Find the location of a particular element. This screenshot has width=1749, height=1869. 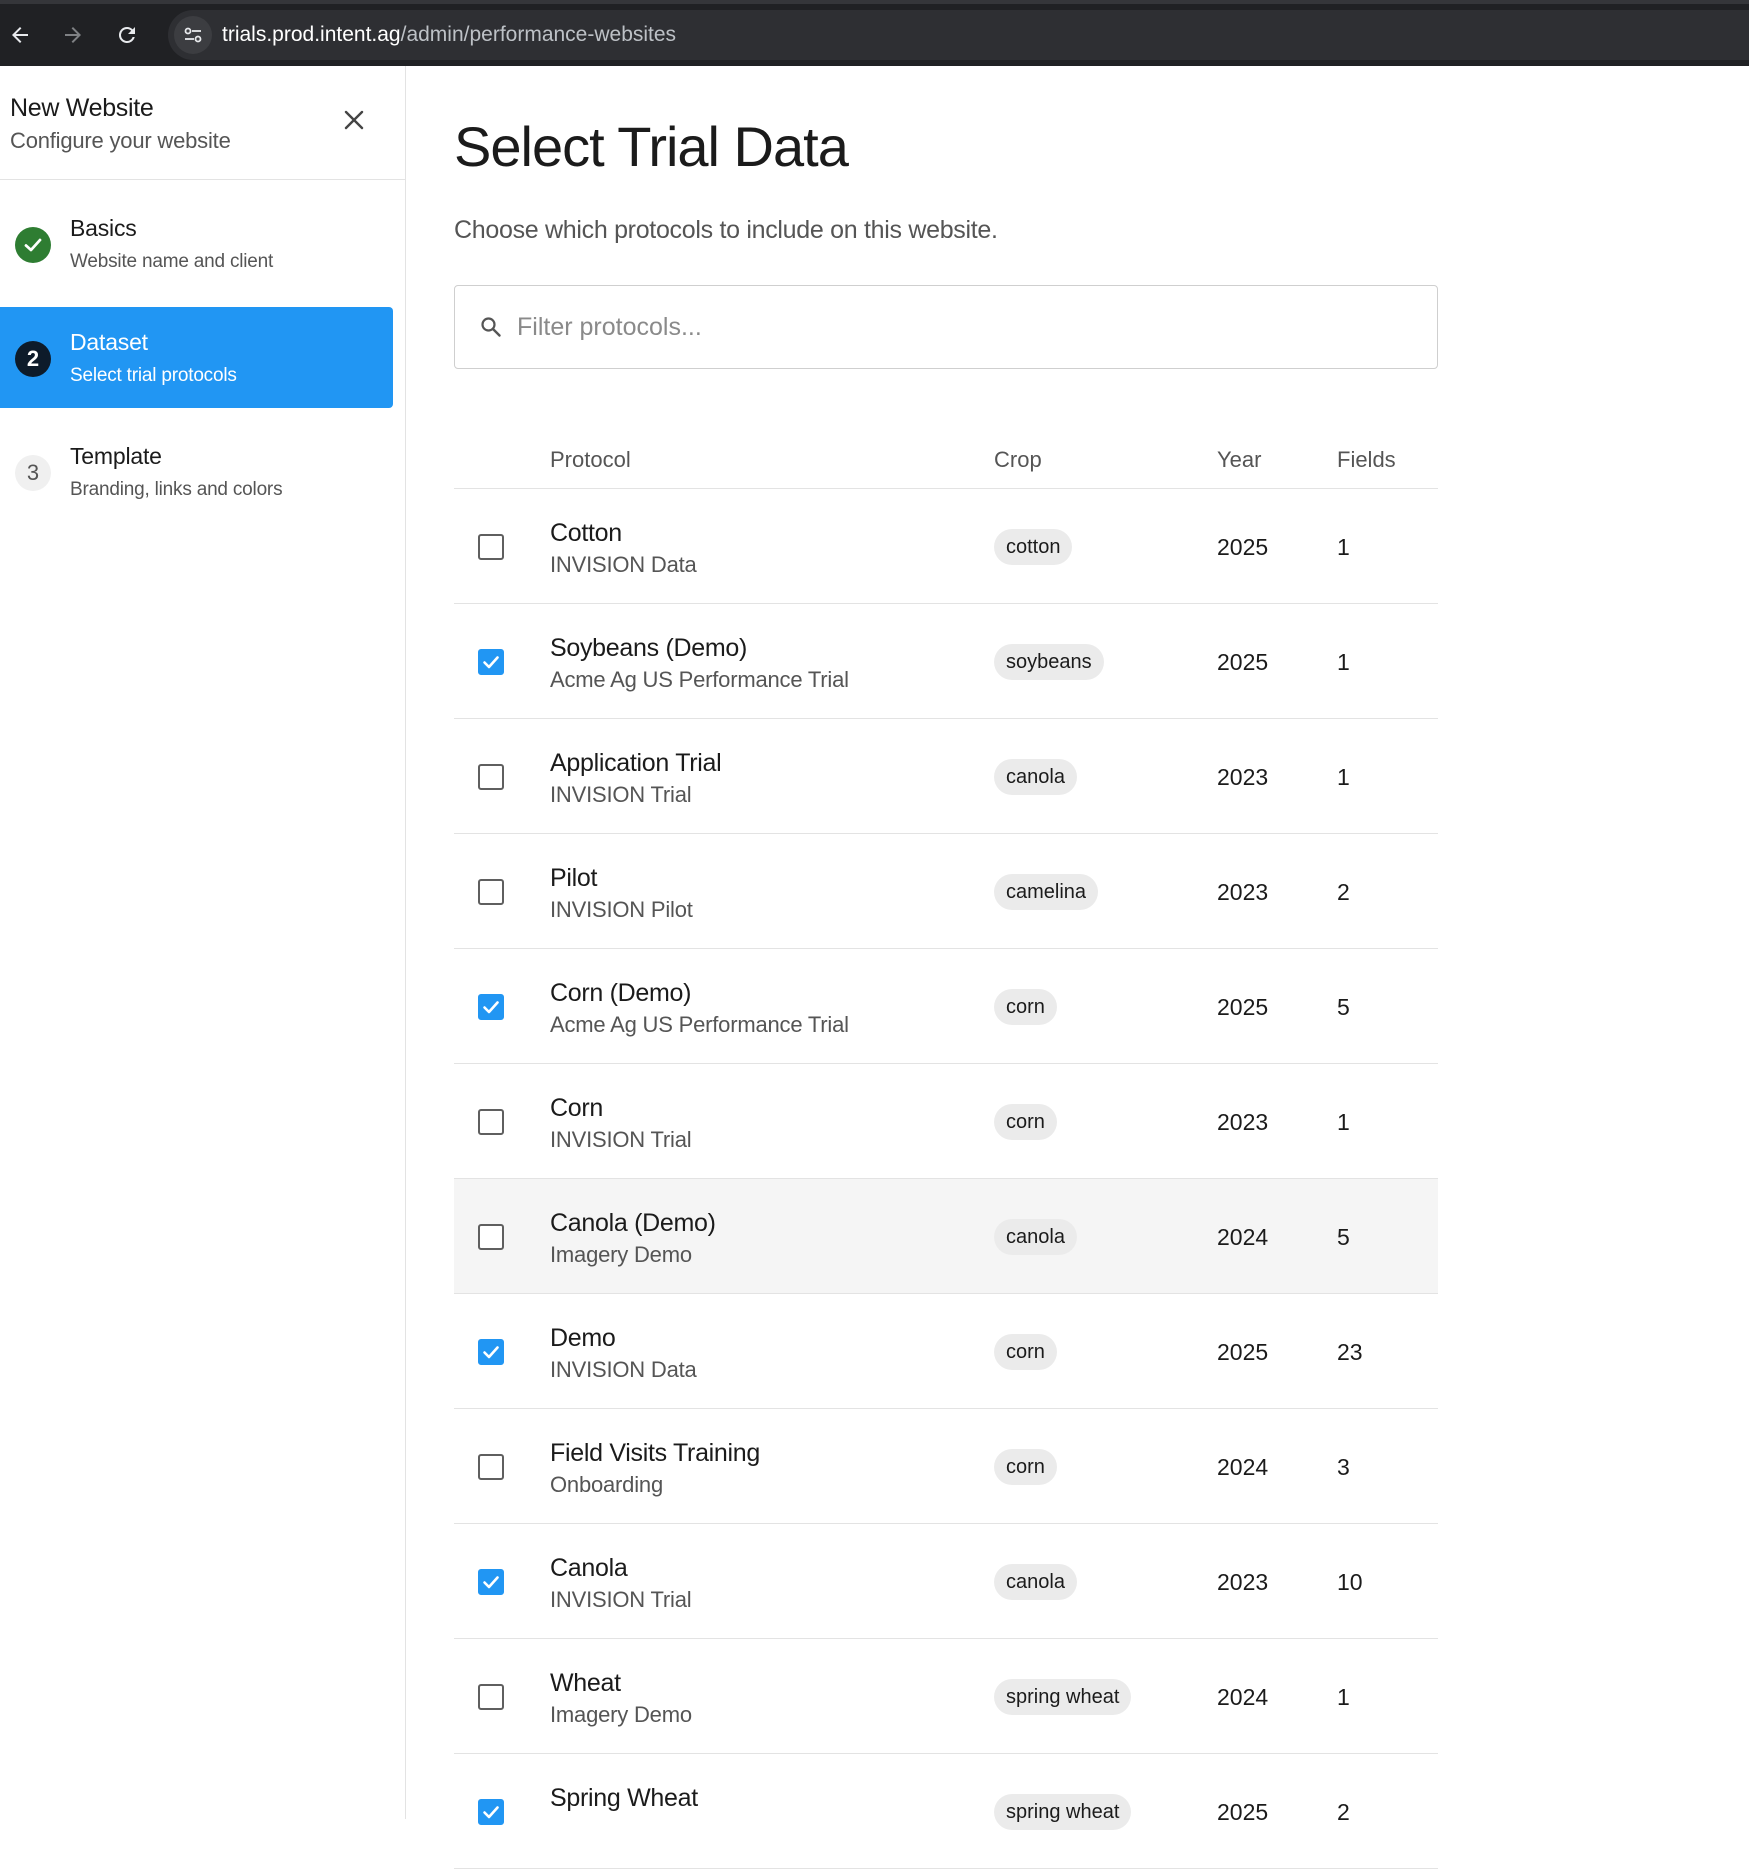

sidebar-subtitle: Configure your website is located at coordinates (120, 140).